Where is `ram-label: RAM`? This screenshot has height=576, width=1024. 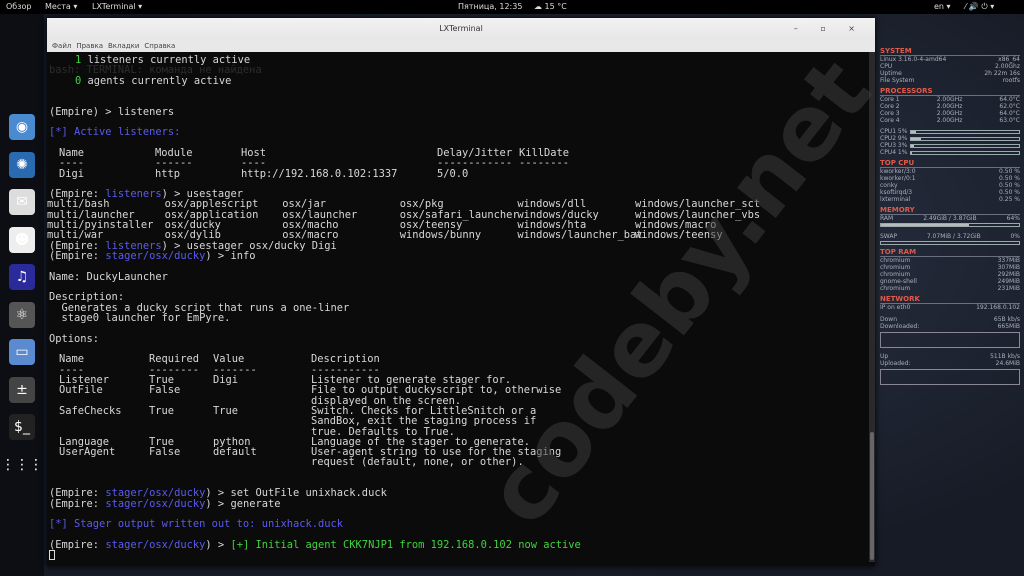 ram-label: RAM is located at coordinates (887, 218).